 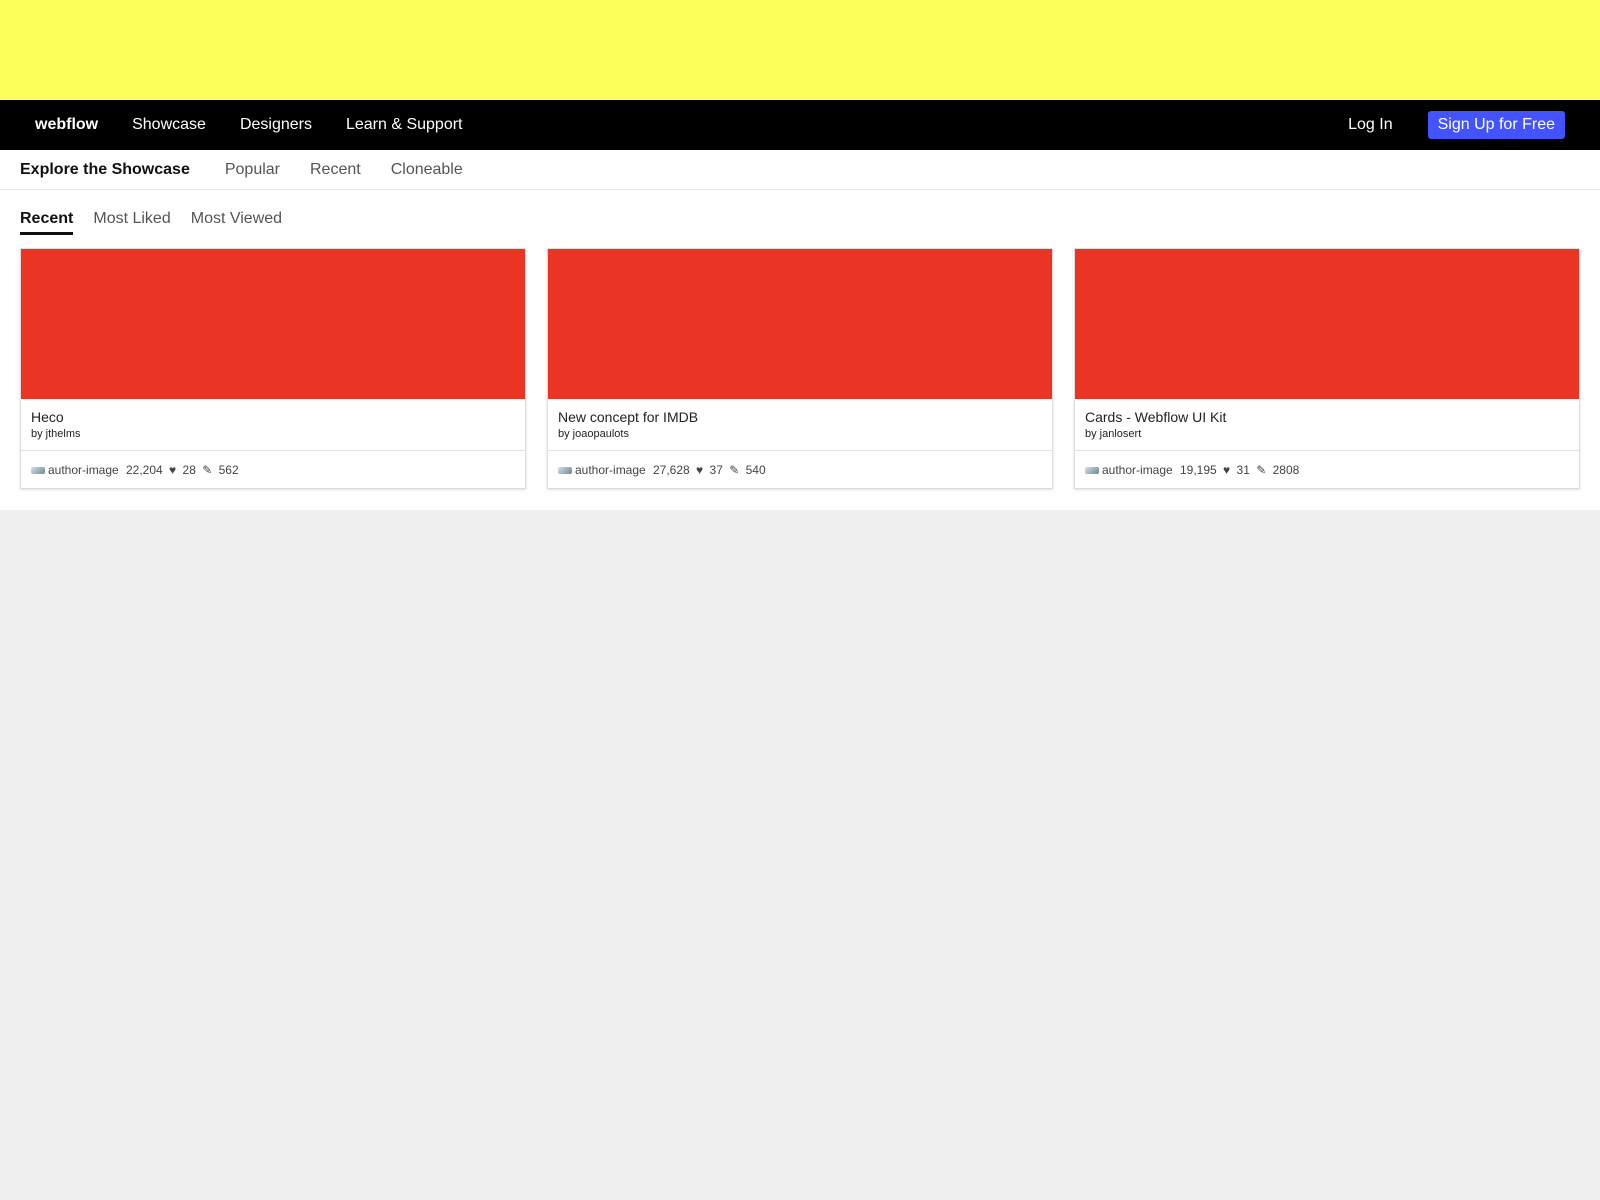 What do you see at coordinates (47, 222) in the screenshot?
I see `tab-recent: Recent` at bounding box center [47, 222].